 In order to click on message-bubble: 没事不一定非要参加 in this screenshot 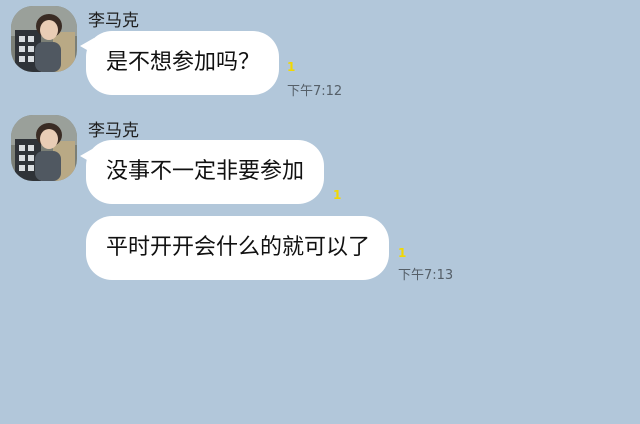, I will do `click(205, 172)`.